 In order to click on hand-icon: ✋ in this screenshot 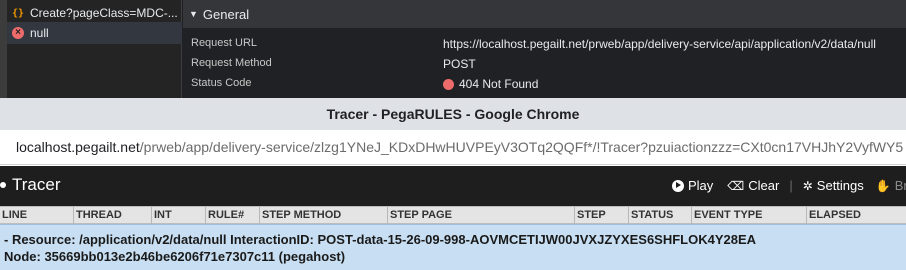, I will do `click(883, 185)`.